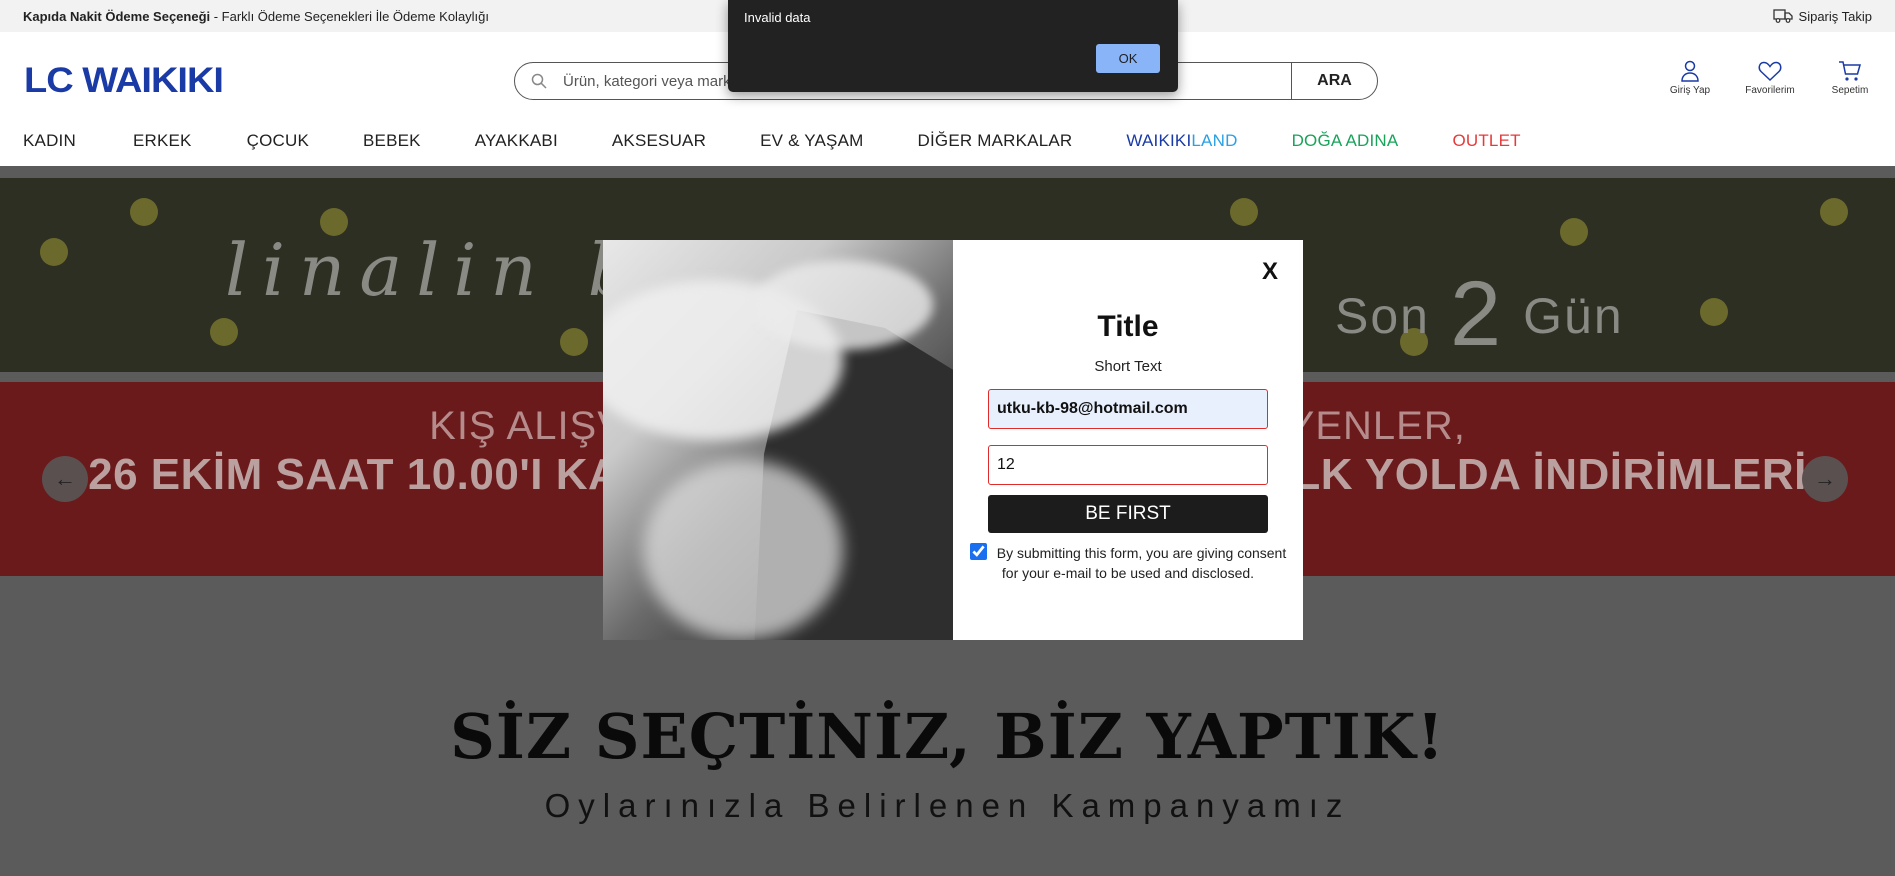 The width and height of the screenshot is (1895, 876). What do you see at coordinates (1128, 366) in the screenshot?
I see `popup-short-text: Short Text` at bounding box center [1128, 366].